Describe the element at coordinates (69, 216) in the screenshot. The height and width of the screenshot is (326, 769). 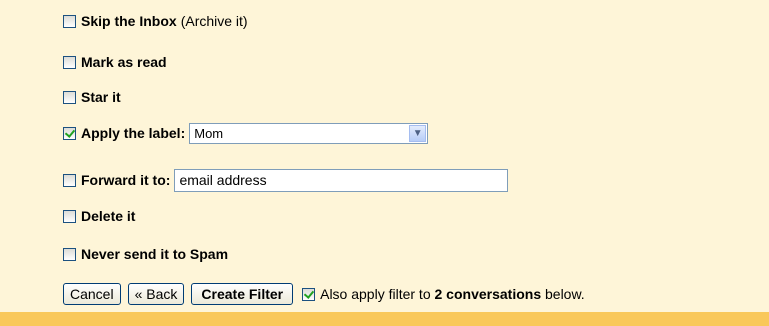
I see `delete-checkbox` at that location.